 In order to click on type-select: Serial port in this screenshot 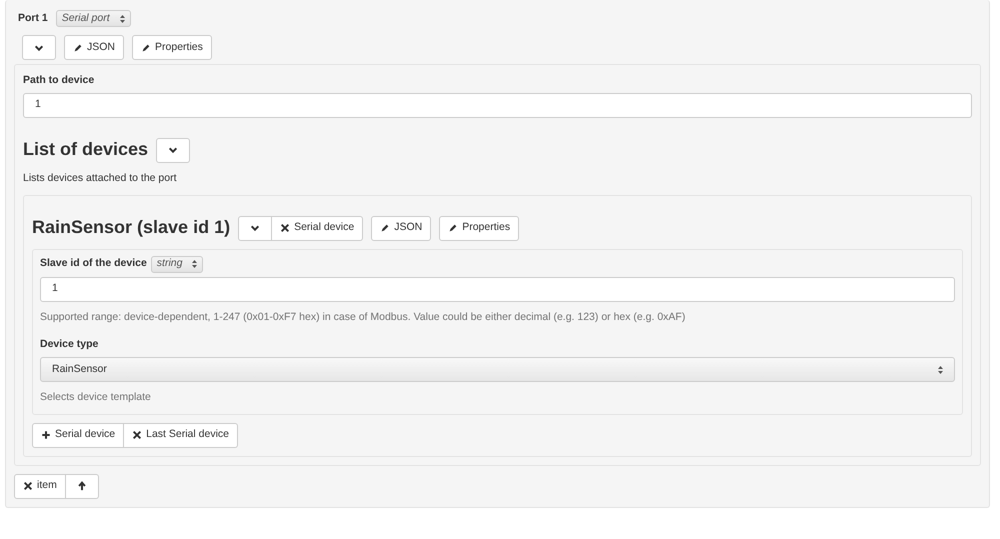, I will do `click(93, 18)`.